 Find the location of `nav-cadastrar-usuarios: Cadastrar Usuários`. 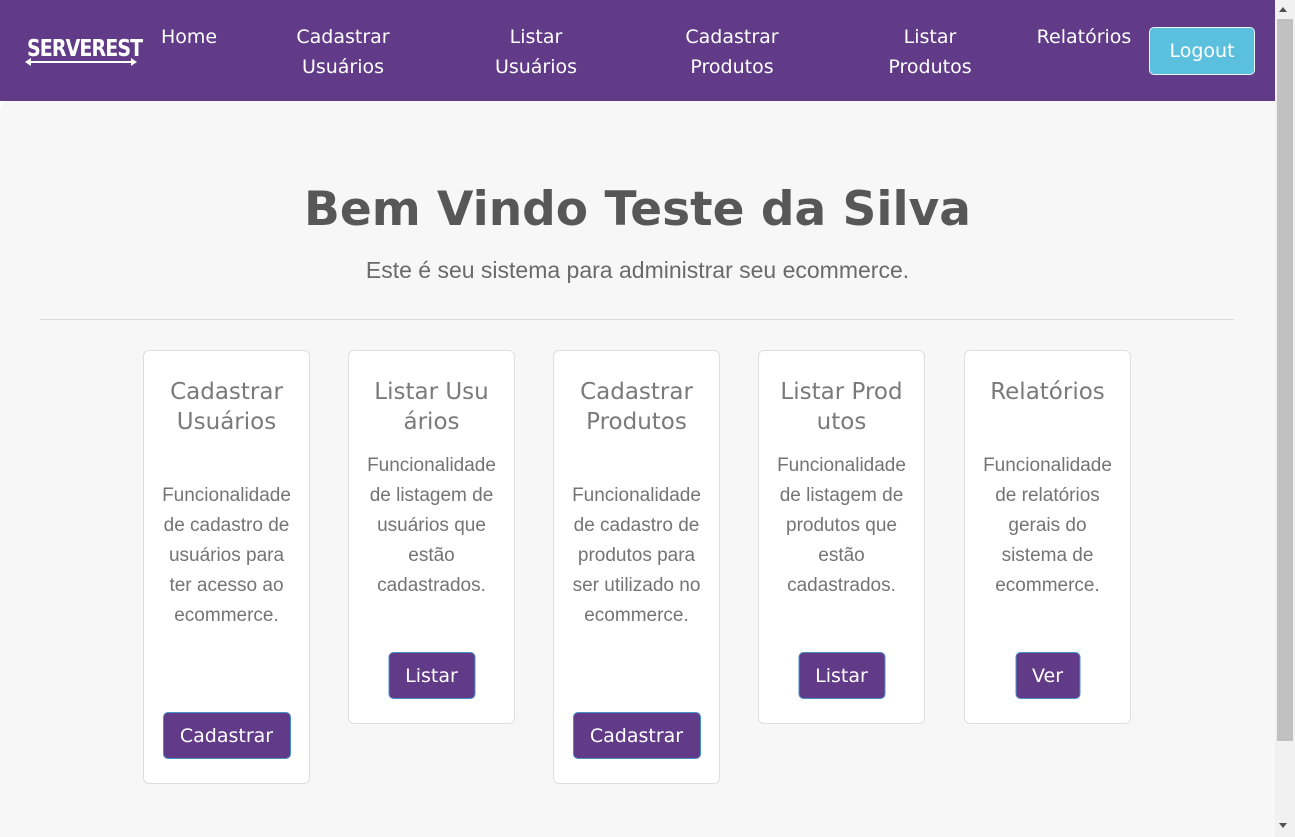

nav-cadastrar-usuarios: Cadastrar Usuários is located at coordinates (343, 52).